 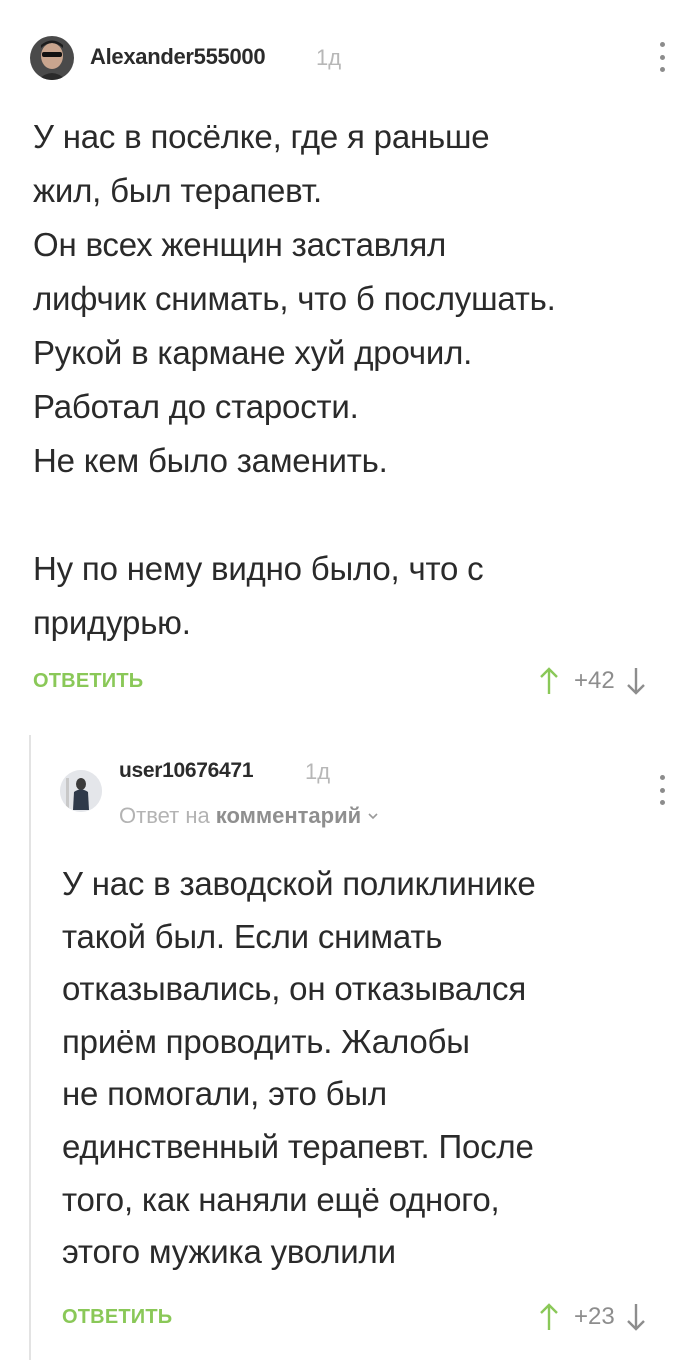 I want to click on thread-line, so click(x=30, y=1047).